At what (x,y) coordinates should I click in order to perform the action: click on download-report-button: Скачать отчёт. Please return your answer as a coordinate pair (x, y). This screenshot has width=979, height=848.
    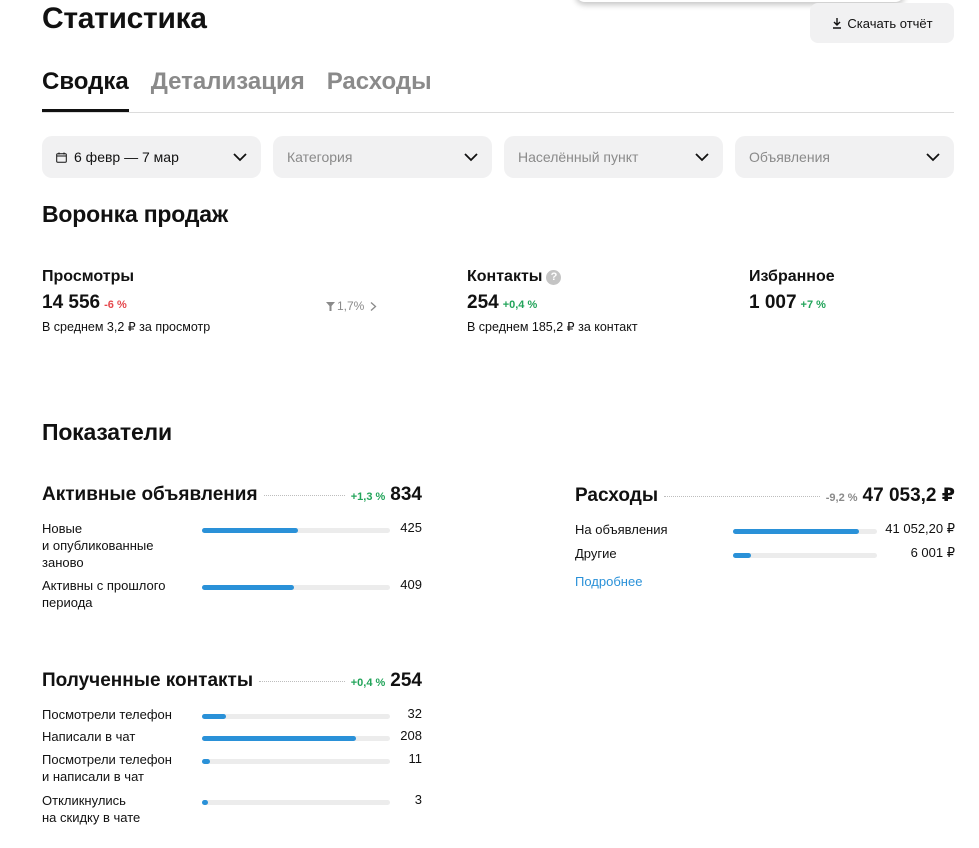
    Looking at the image, I should click on (882, 23).